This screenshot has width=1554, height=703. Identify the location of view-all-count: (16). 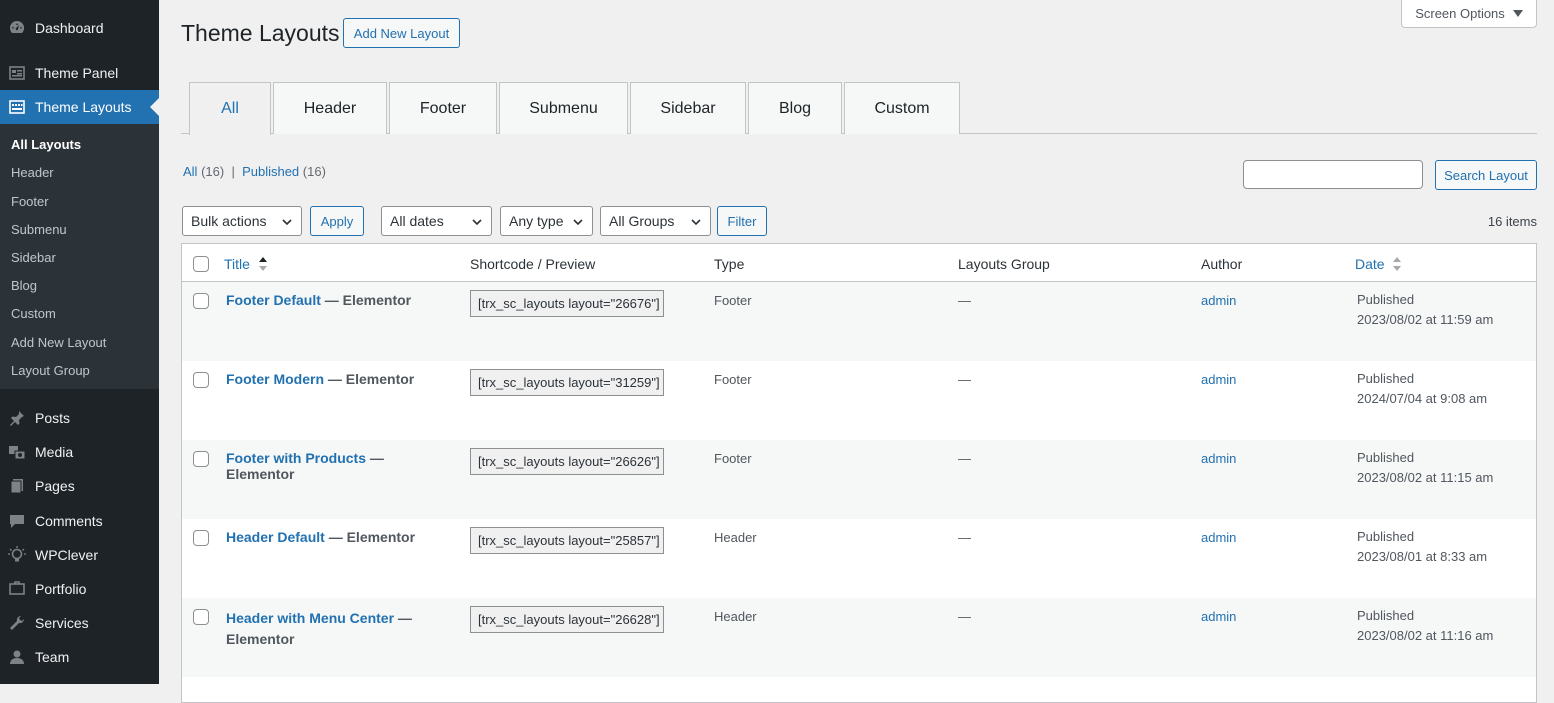
(213, 171).